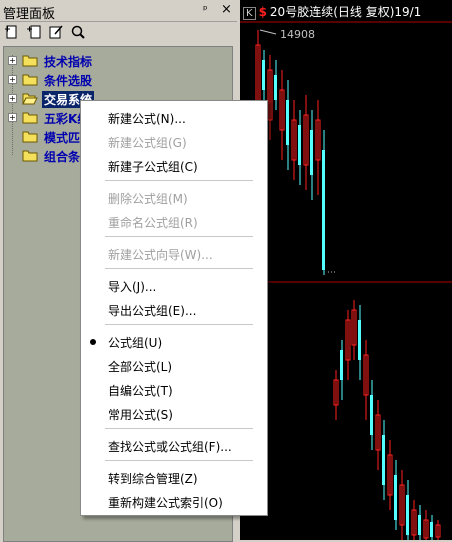  What do you see at coordinates (147, 142) in the screenshot?
I see `menu-item-new-formula-group: 新建公式组(G)` at bounding box center [147, 142].